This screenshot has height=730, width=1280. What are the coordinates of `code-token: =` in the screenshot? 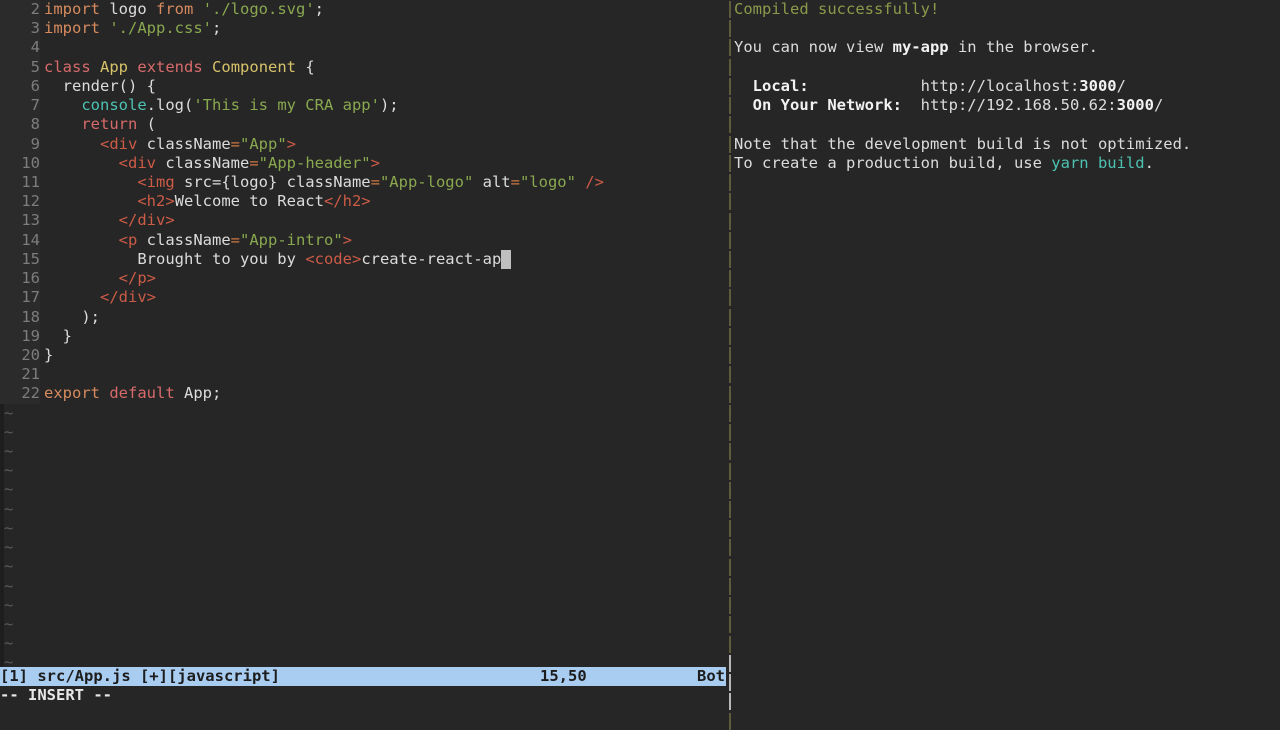 It's located at (375, 181).